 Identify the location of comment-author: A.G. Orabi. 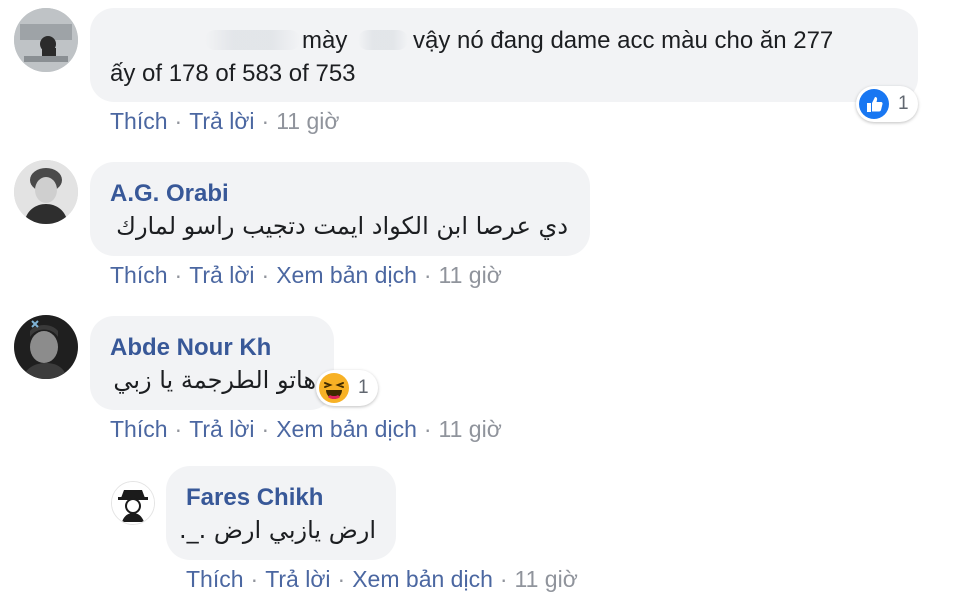
(169, 194).